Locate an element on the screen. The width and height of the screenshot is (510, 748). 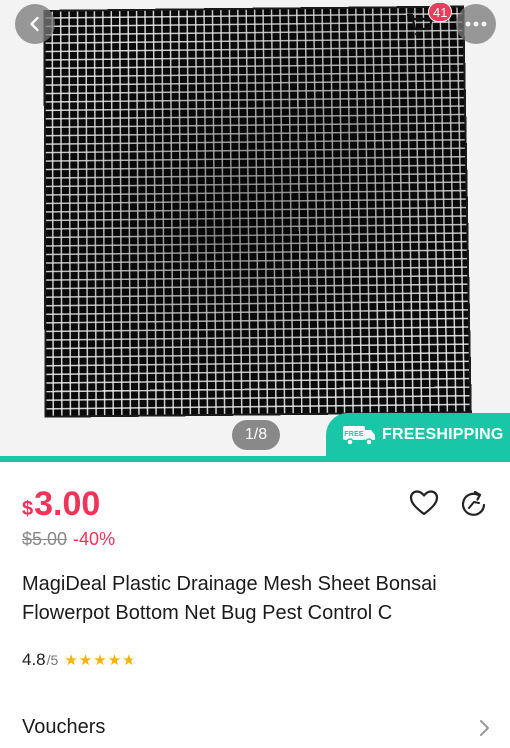
rating-row: 4.8 /5 ★ ★ ★ ★ ★ is located at coordinates (79, 660).